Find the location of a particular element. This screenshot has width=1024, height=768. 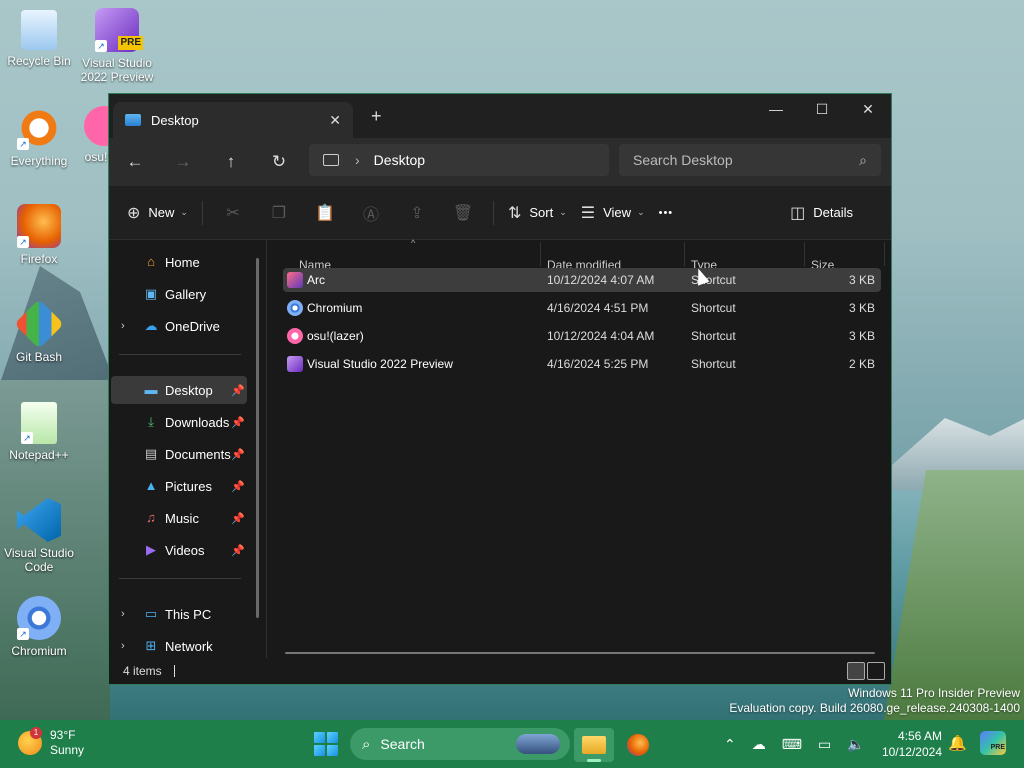

volume-icon: 🔈 is located at coordinates (855, 744).